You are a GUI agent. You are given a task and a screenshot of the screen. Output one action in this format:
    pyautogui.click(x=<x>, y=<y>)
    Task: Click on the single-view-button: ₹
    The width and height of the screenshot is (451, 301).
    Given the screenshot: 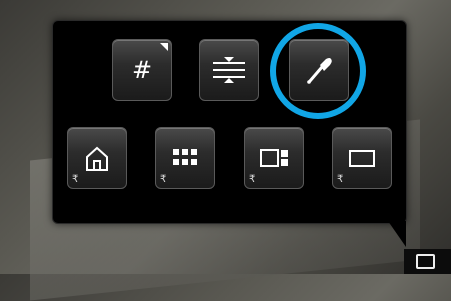 What is the action you would take?
    pyautogui.click(x=362, y=158)
    